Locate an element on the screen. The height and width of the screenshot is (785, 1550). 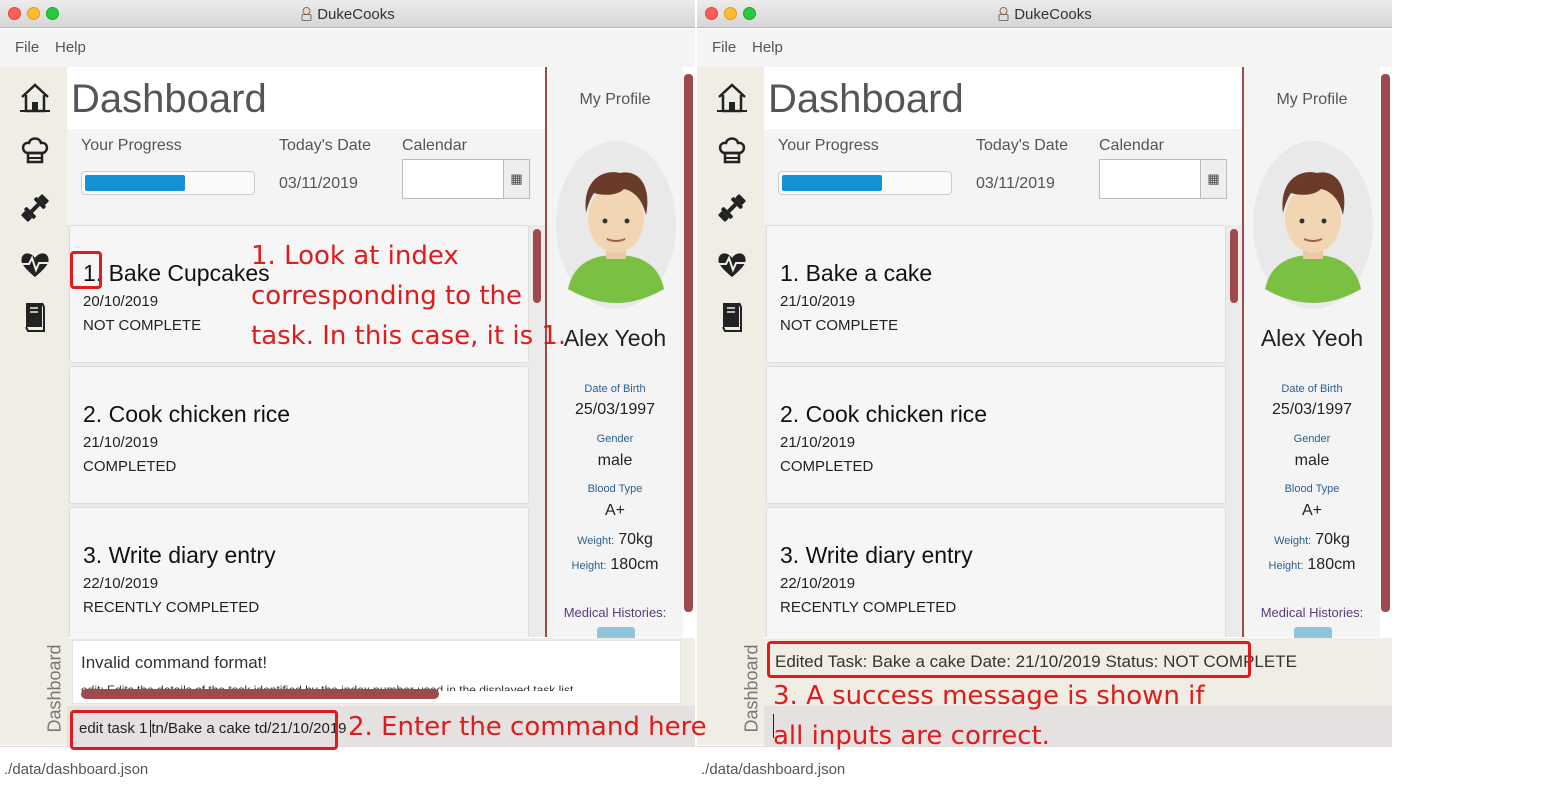
result-highlight is located at coordinates (1009, 659).